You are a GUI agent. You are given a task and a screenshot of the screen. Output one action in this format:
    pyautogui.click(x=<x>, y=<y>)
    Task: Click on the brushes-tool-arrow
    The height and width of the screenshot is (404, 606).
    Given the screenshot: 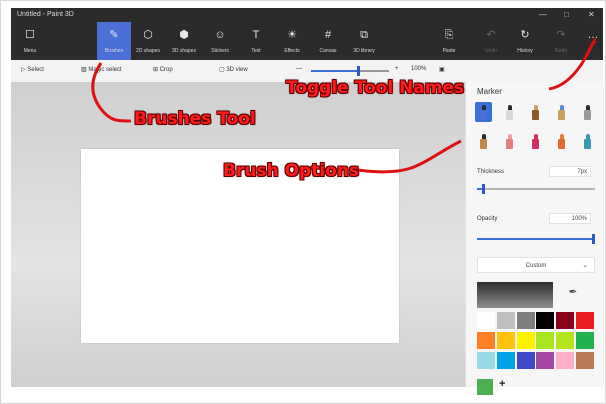 What is the action you would take?
    pyautogui.click(x=111, y=92)
    